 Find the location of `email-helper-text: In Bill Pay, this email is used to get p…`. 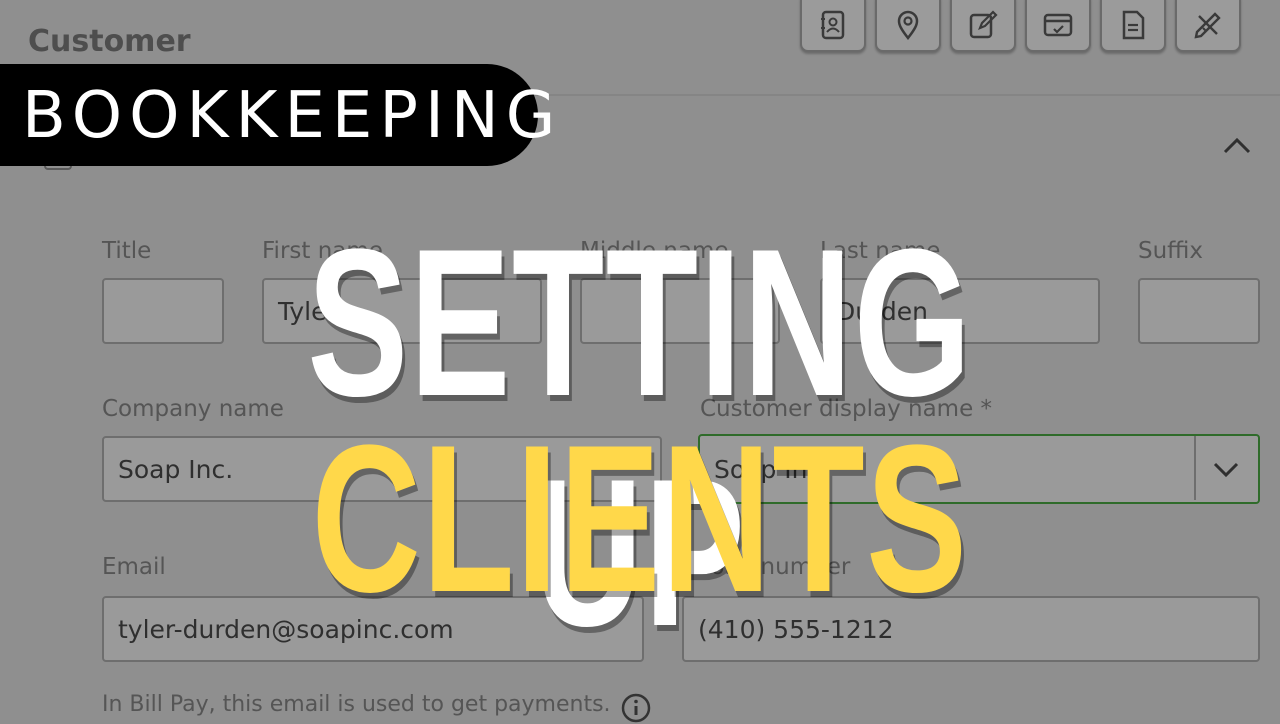

email-helper-text: In Bill Pay, this email is used to get p… is located at coordinates (356, 704).